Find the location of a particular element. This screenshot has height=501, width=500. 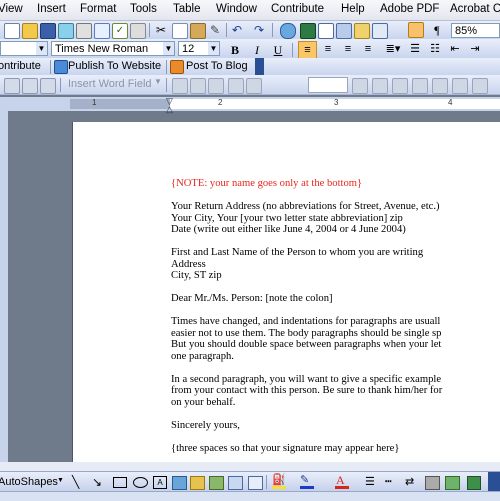

menu-acrobat-comments: Acrobat C is located at coordinates (475, 9).